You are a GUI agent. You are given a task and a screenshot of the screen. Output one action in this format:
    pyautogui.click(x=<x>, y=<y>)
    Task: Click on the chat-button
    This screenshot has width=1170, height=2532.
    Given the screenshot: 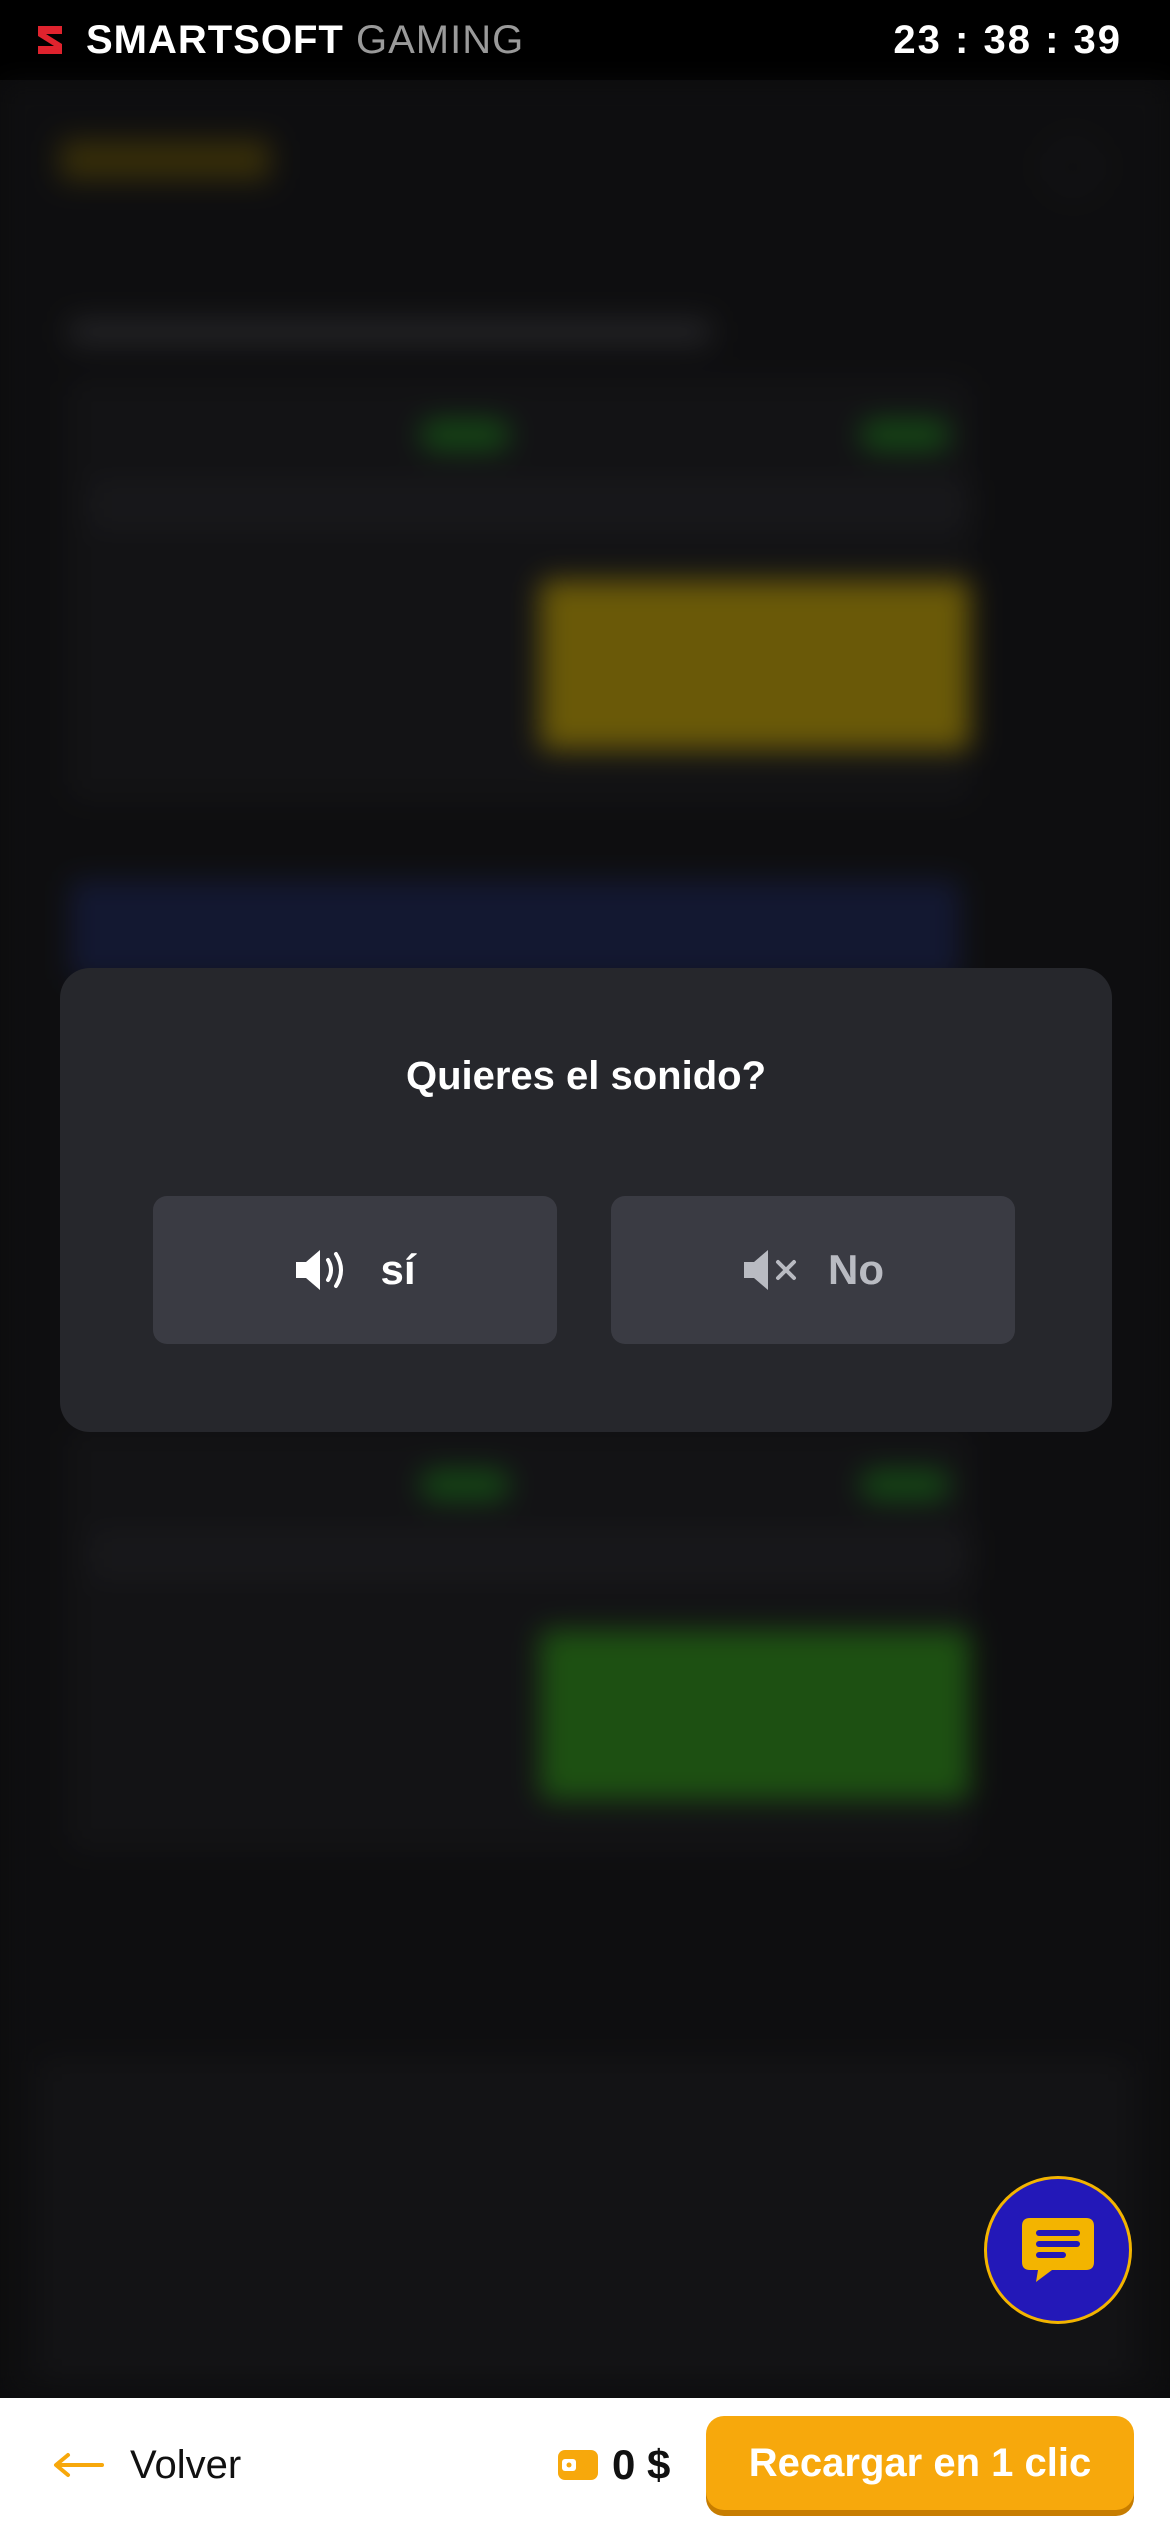 What is the action you would take?
    pyautogui.click(x=1058, y=2250)
    